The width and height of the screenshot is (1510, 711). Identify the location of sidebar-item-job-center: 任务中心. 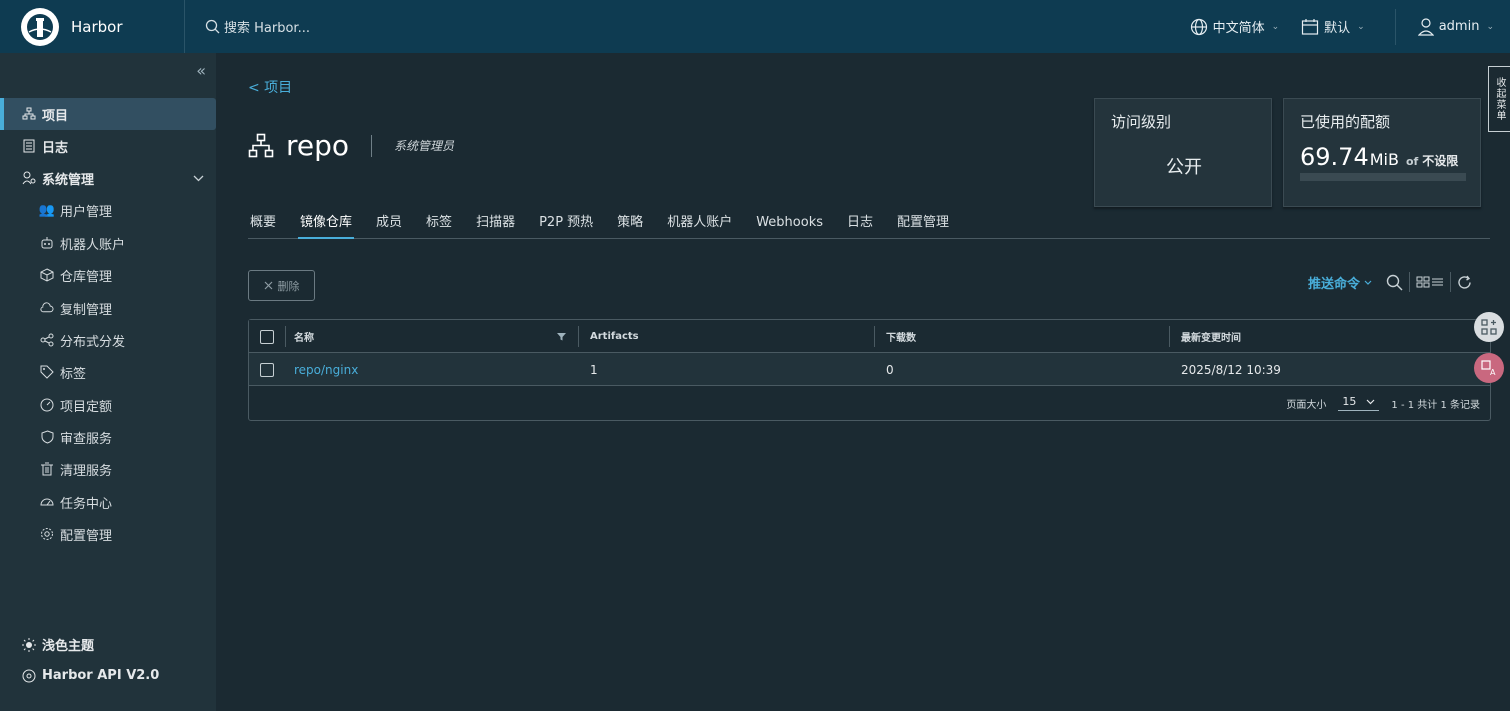
(108, 502).